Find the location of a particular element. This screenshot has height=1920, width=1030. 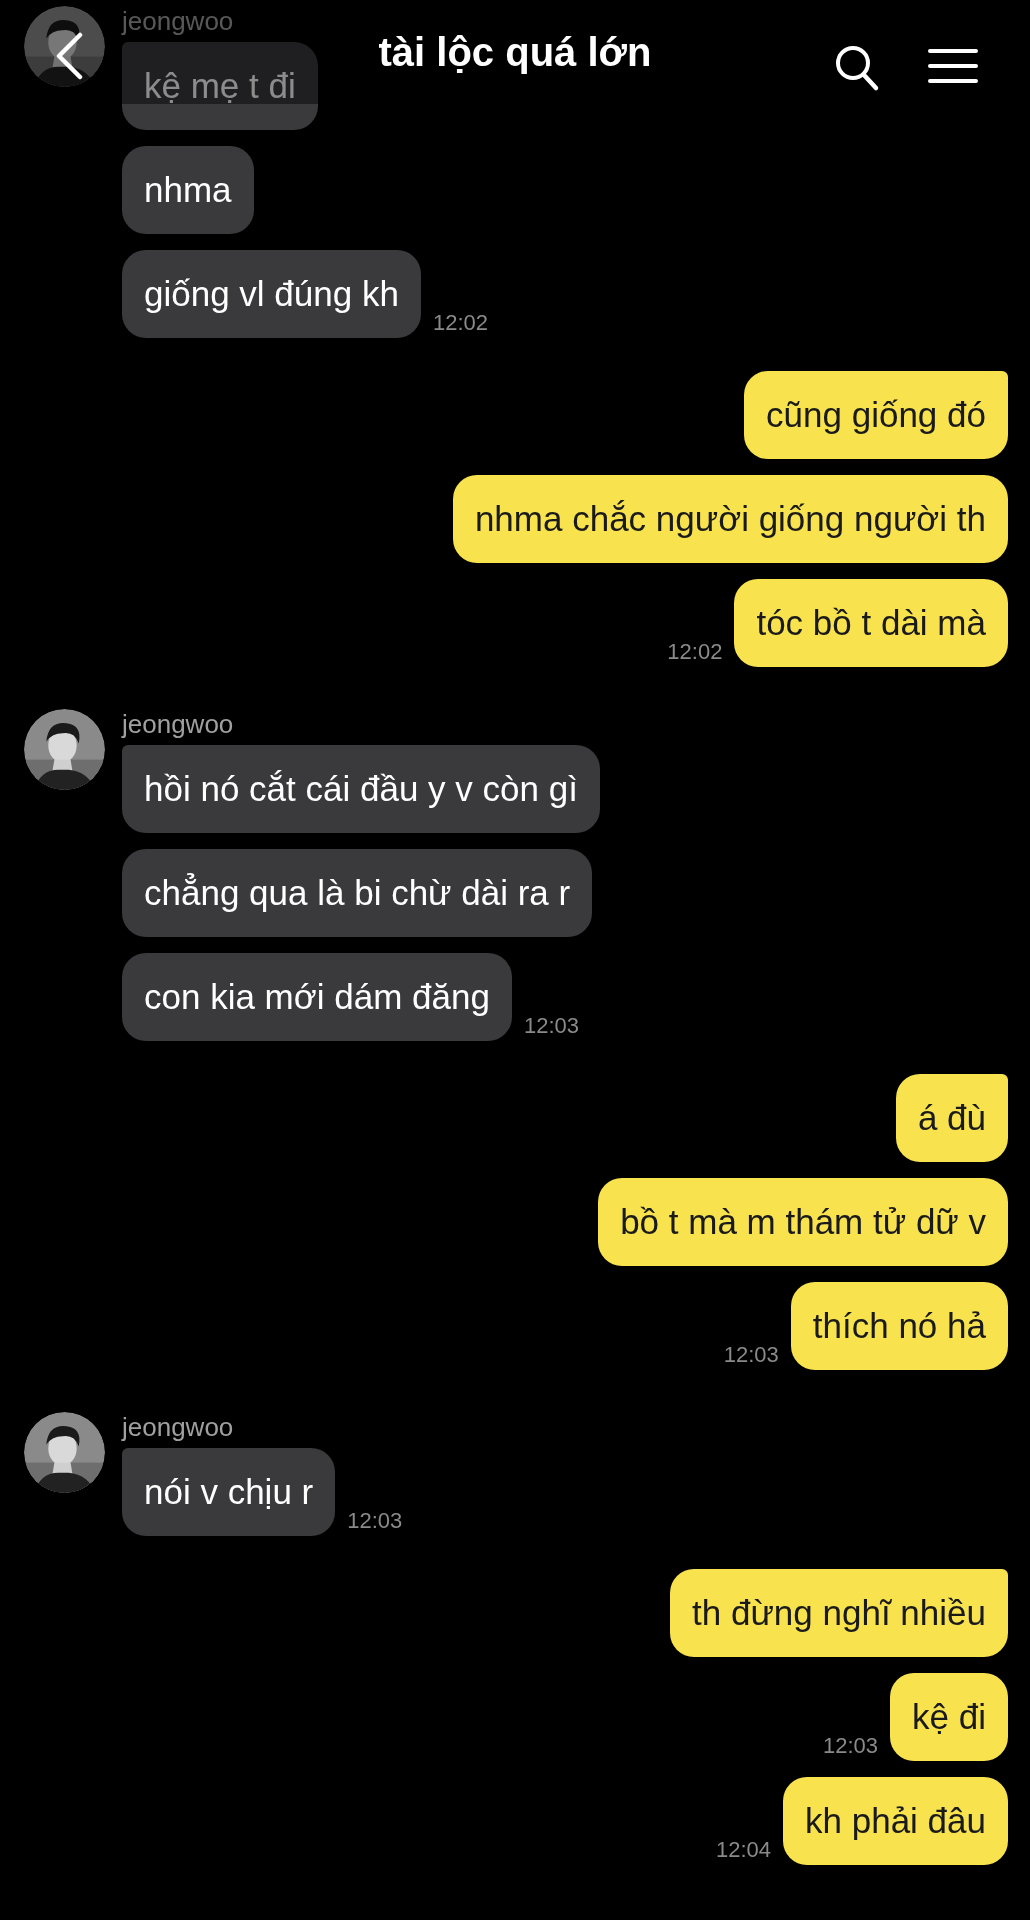

message-bubble: thích nó hả is located at coordinates (899, 1326).